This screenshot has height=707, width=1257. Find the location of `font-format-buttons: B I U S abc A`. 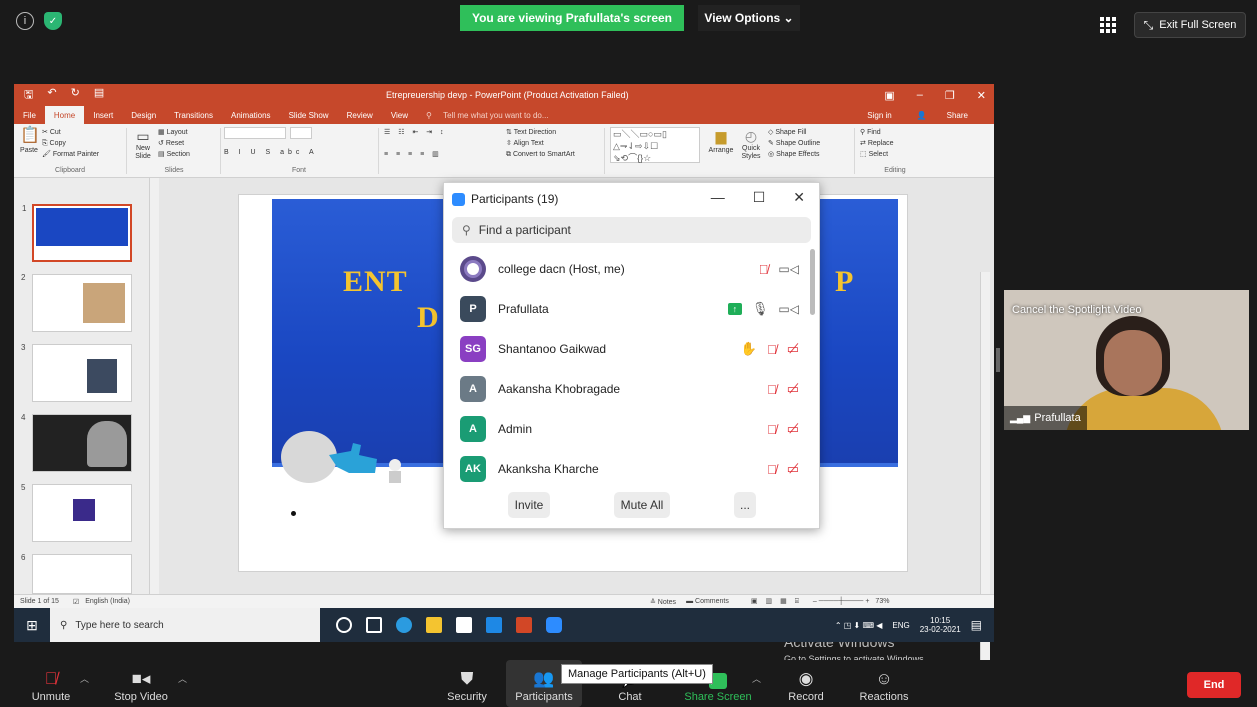

font-format-buttons: B I U S abc A is located at coordinates (271, 152).